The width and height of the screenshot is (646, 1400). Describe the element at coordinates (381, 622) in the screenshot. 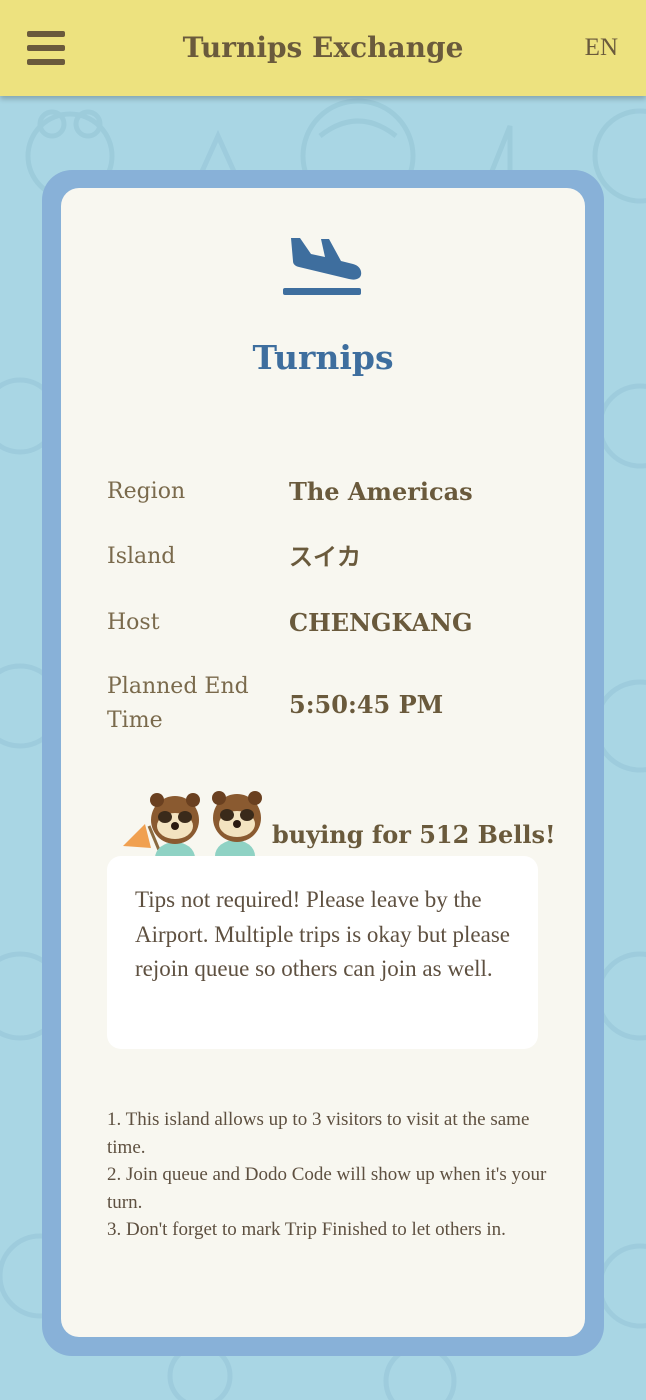

I see `host-value: CHENGKANG` at that location.